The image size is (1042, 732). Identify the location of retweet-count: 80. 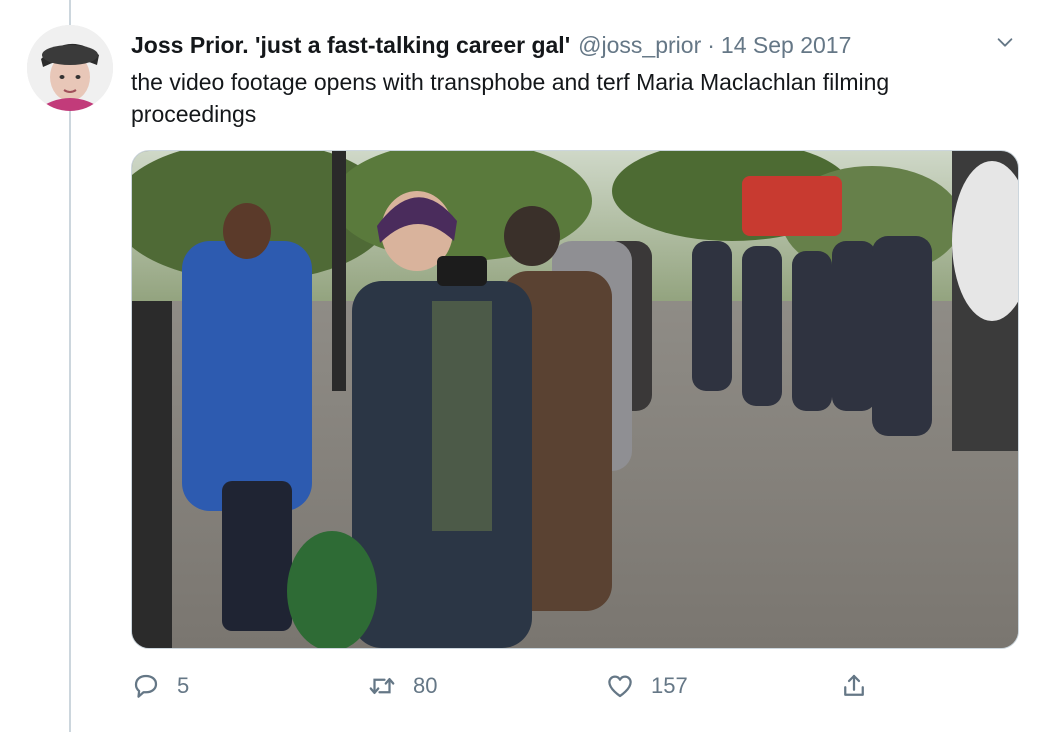
(425, 685).